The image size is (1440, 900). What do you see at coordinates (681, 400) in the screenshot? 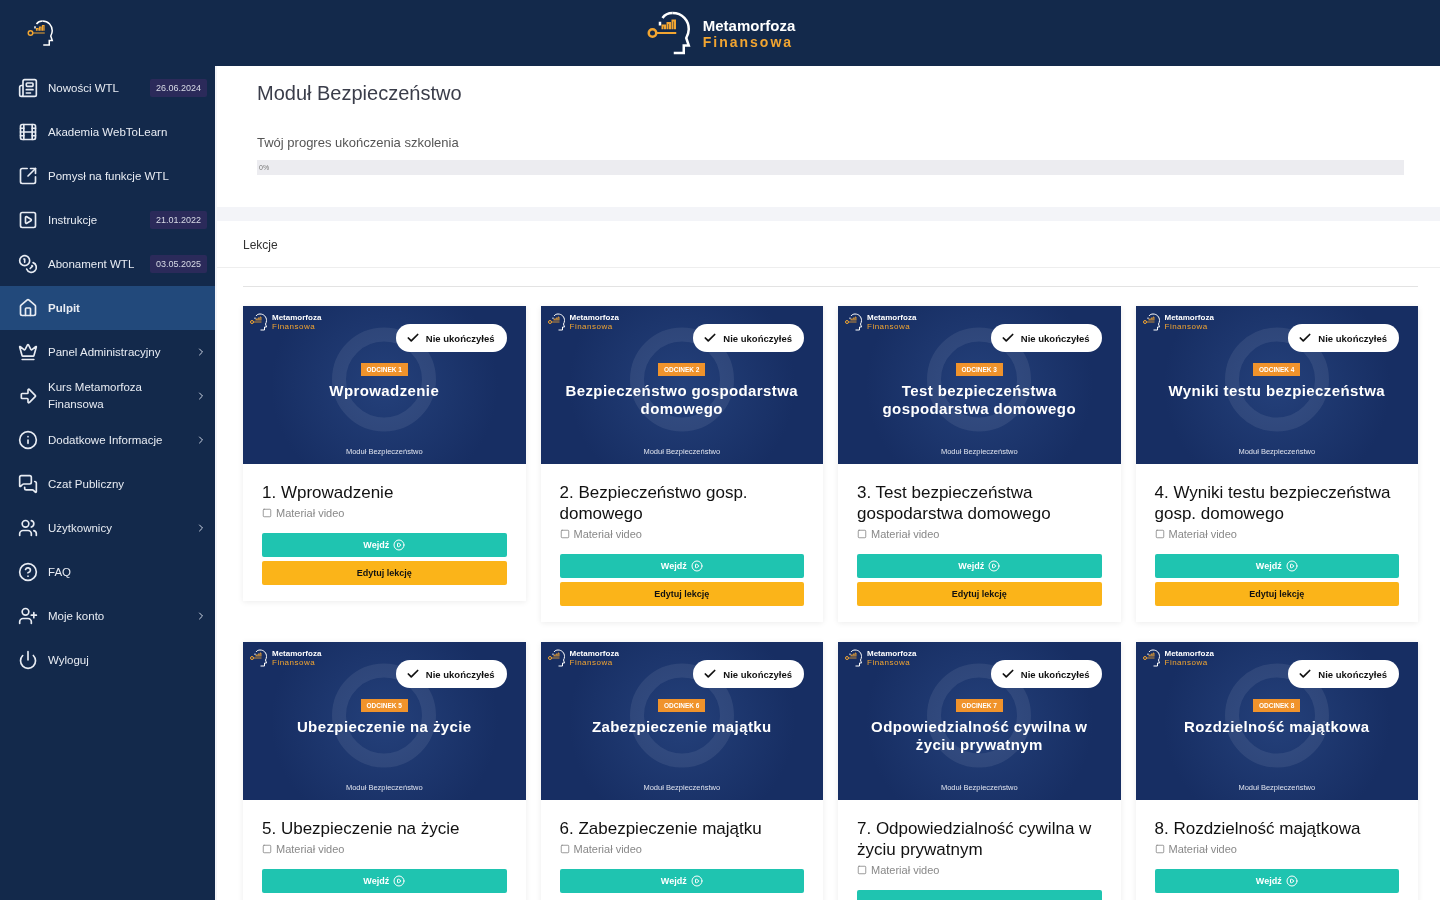
I see `thumbnail-title: Bezpieczeństwo gospodarstwa domowego` at bounding box center [681, 400].